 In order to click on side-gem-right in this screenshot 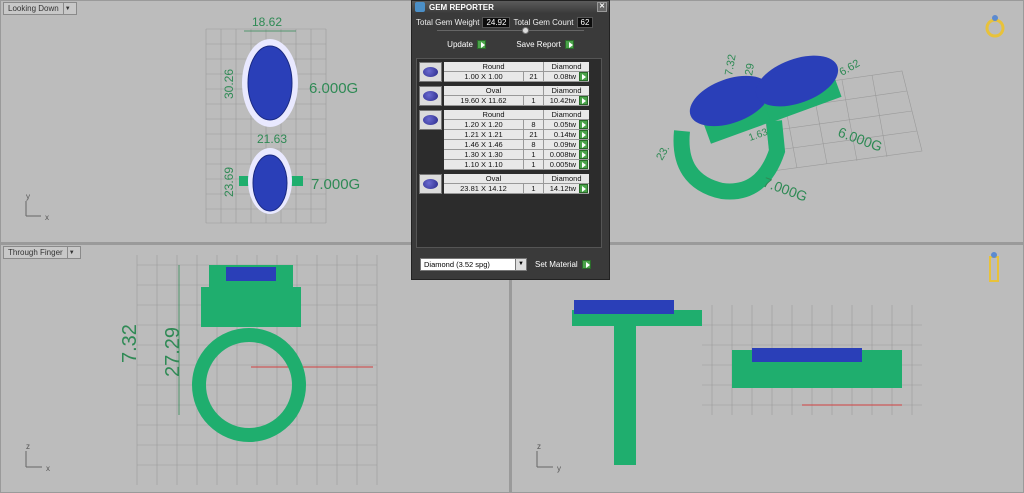, I will do `click(807, 355)`.